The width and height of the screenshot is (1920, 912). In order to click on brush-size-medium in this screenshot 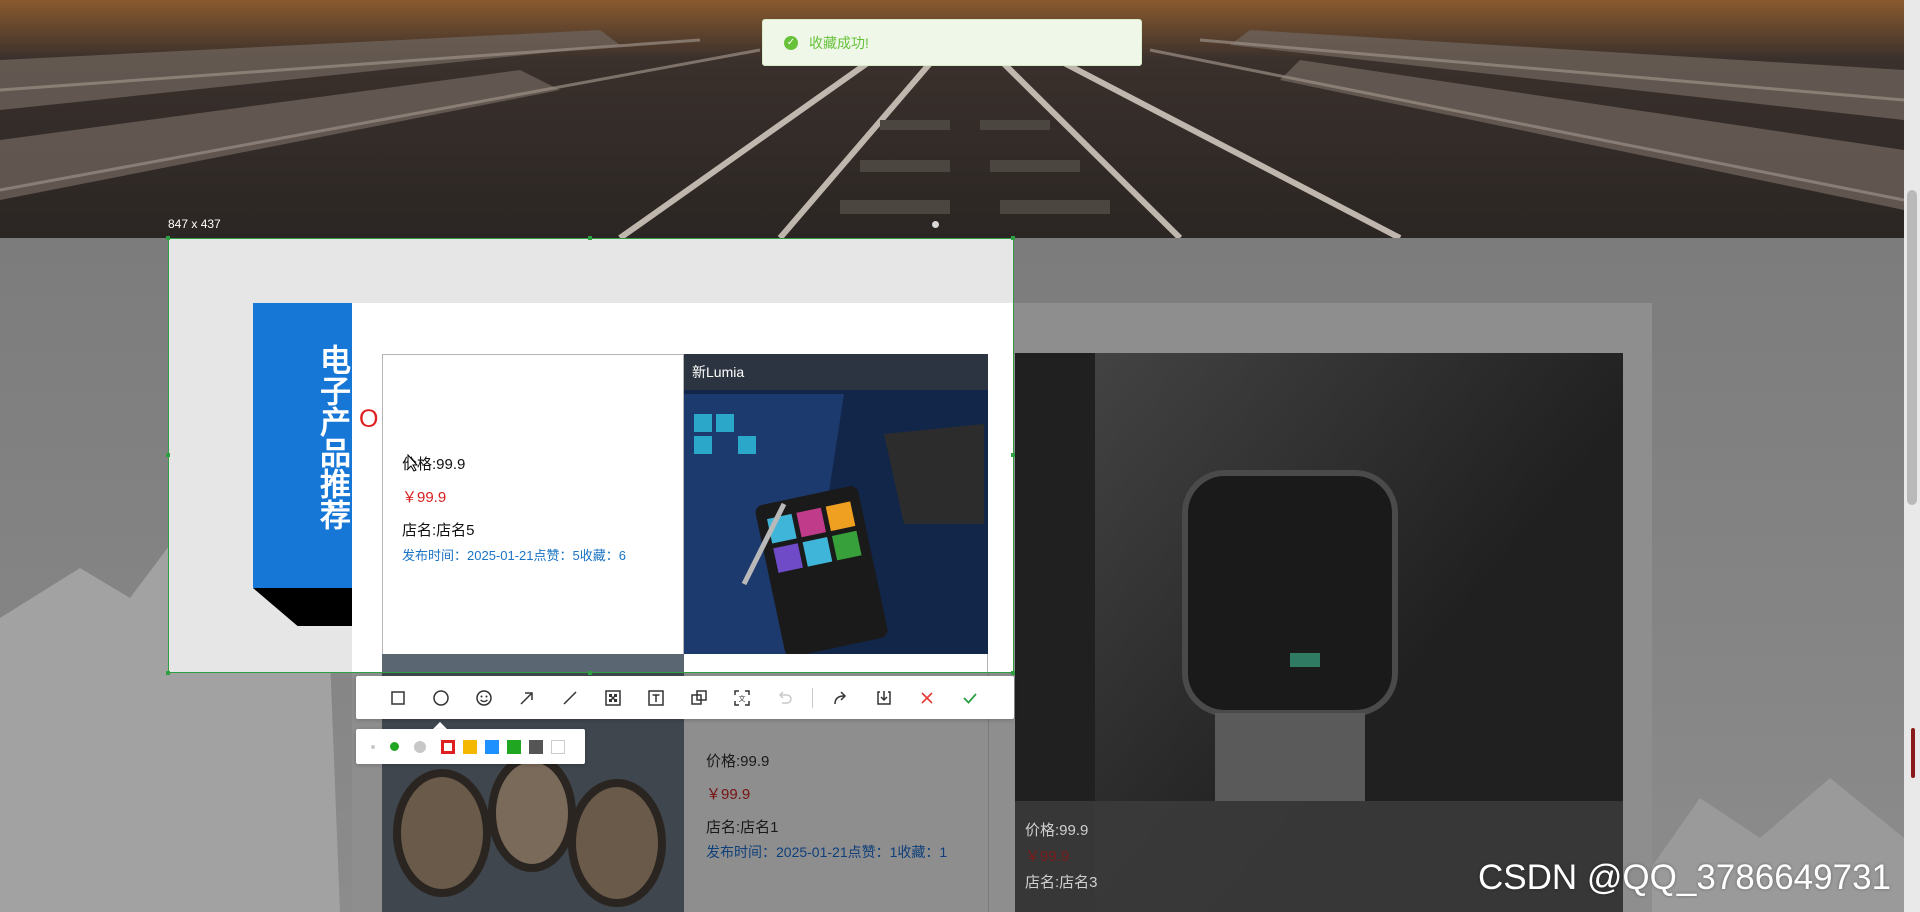, I will do `click(394, 746)`.